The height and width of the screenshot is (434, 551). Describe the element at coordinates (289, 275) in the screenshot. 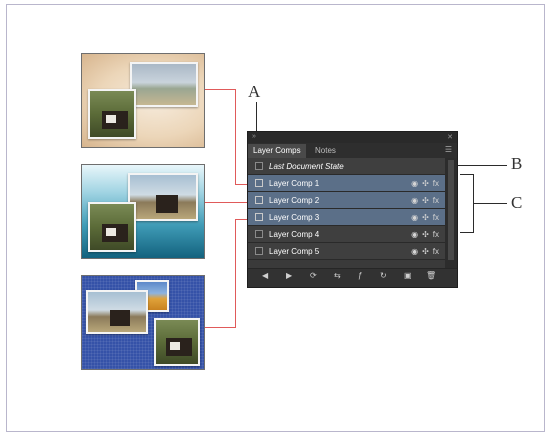

I see `next-comp-icon: ▶` at that location.